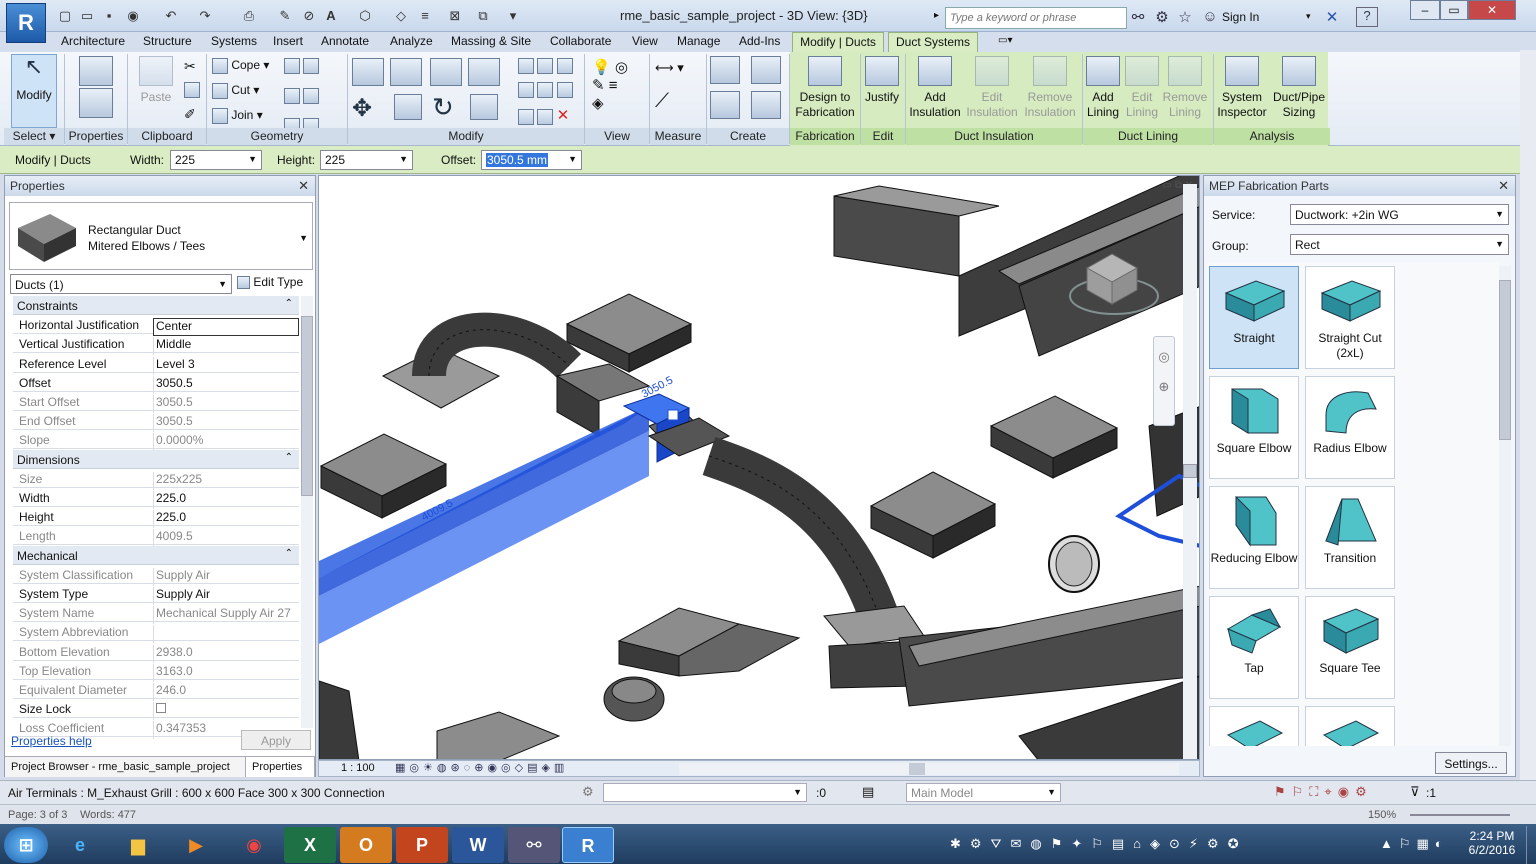 This screenshot has height=864, width=1536. I want to click on paste-button: Paste, so click(156, 80).